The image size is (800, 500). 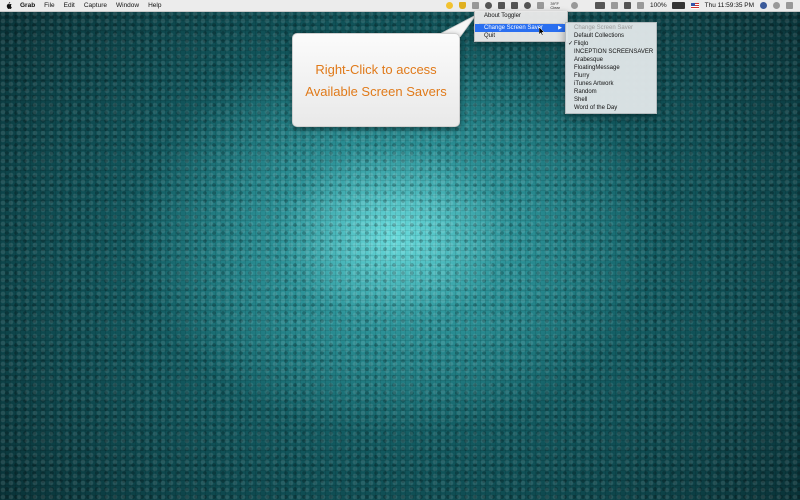 What do you see at coordinates (599, 5) in the screenshot?
I see `dark-icon` at bounding box center [599, 5].